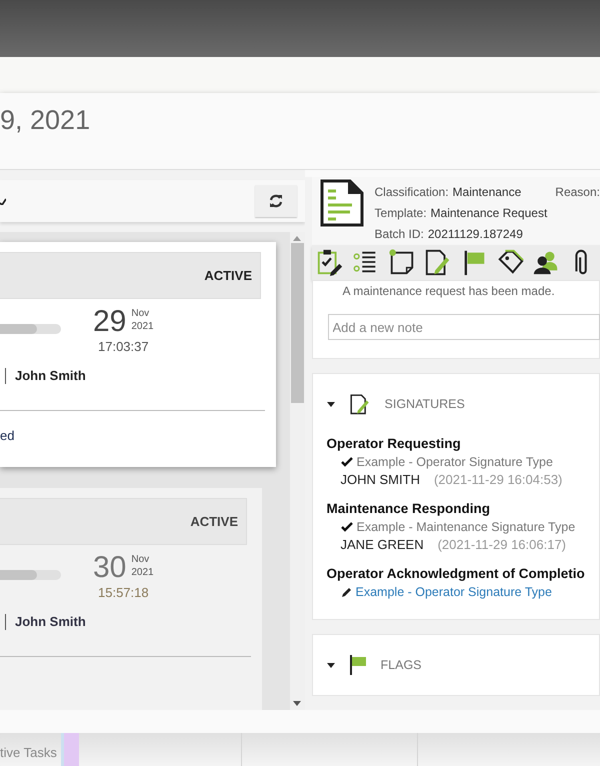 The height and width of the screenshot is (766, 600). What do you see at coordinates (424, 404) in the screenshot?
I see `section-title: SIGNATURES` at bounding box center [424, 404].